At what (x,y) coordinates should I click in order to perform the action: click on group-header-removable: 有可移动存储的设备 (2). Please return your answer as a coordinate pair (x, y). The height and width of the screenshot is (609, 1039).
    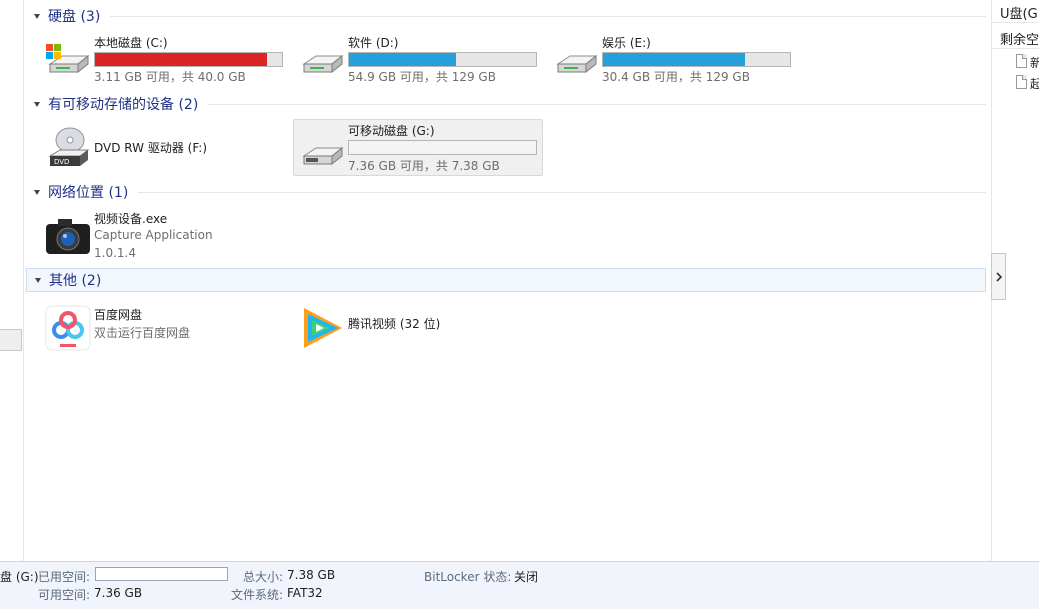
    Looking at the image, I should click on (506, 104).